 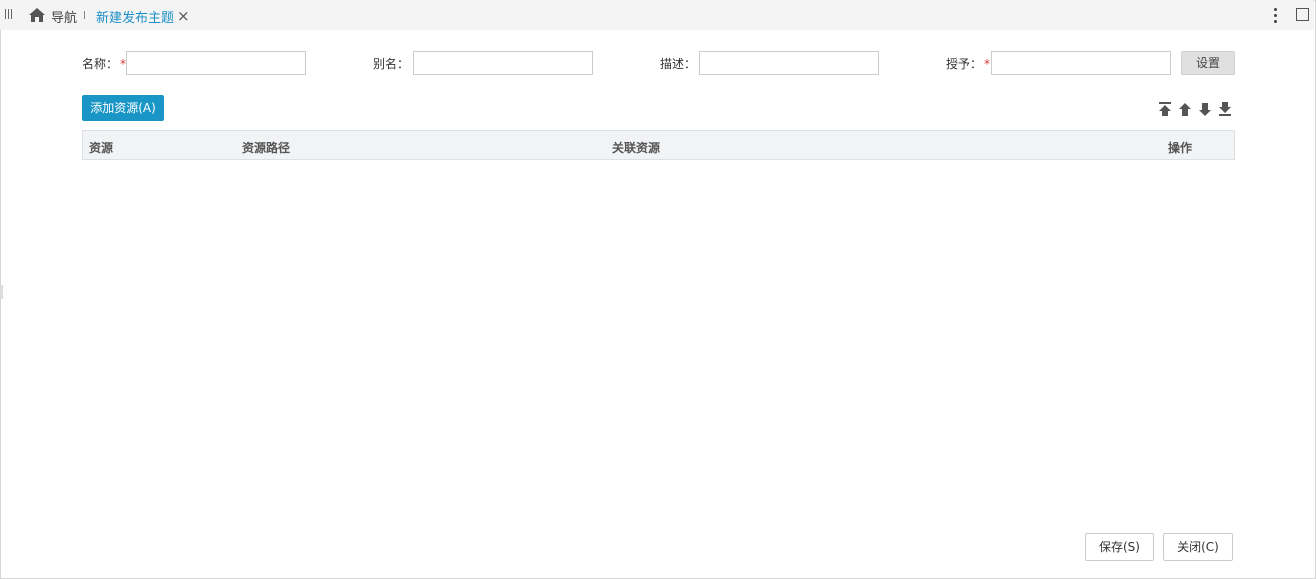 What do you see at coordinates (1225, 109) in the screenshot?
I see `move-to-bottom-icon` at bounding box center [1225, 109].